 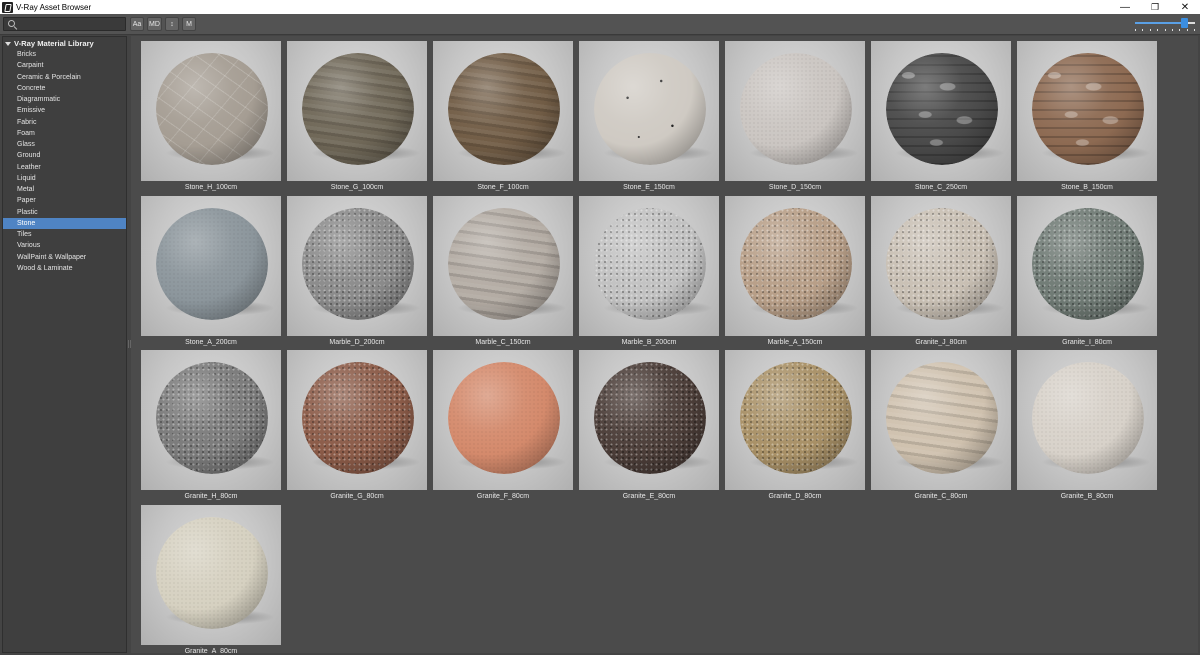 I want to click on material-name: Granite_B_80cm, so click(x=1087, y=496).